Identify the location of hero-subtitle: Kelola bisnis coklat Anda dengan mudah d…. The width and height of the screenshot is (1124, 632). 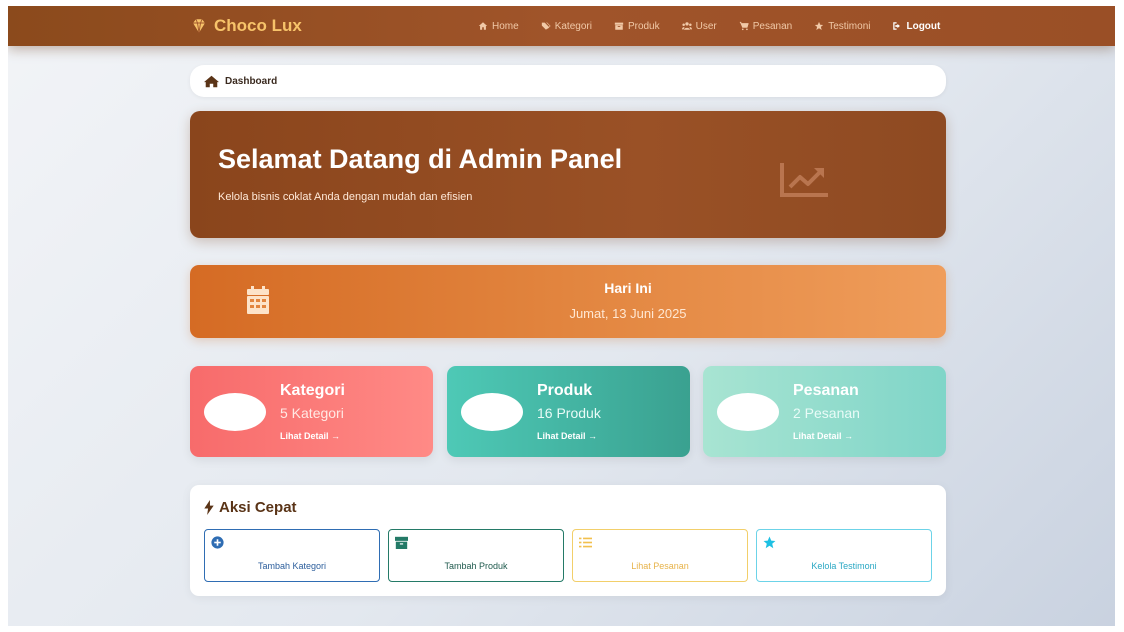
(345, 197).